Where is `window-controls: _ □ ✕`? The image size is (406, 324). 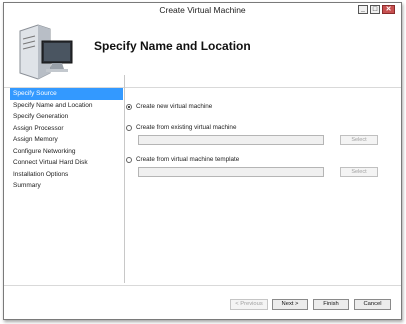 window-controls: _ □ ✕ is located at coordinates (376, 9).